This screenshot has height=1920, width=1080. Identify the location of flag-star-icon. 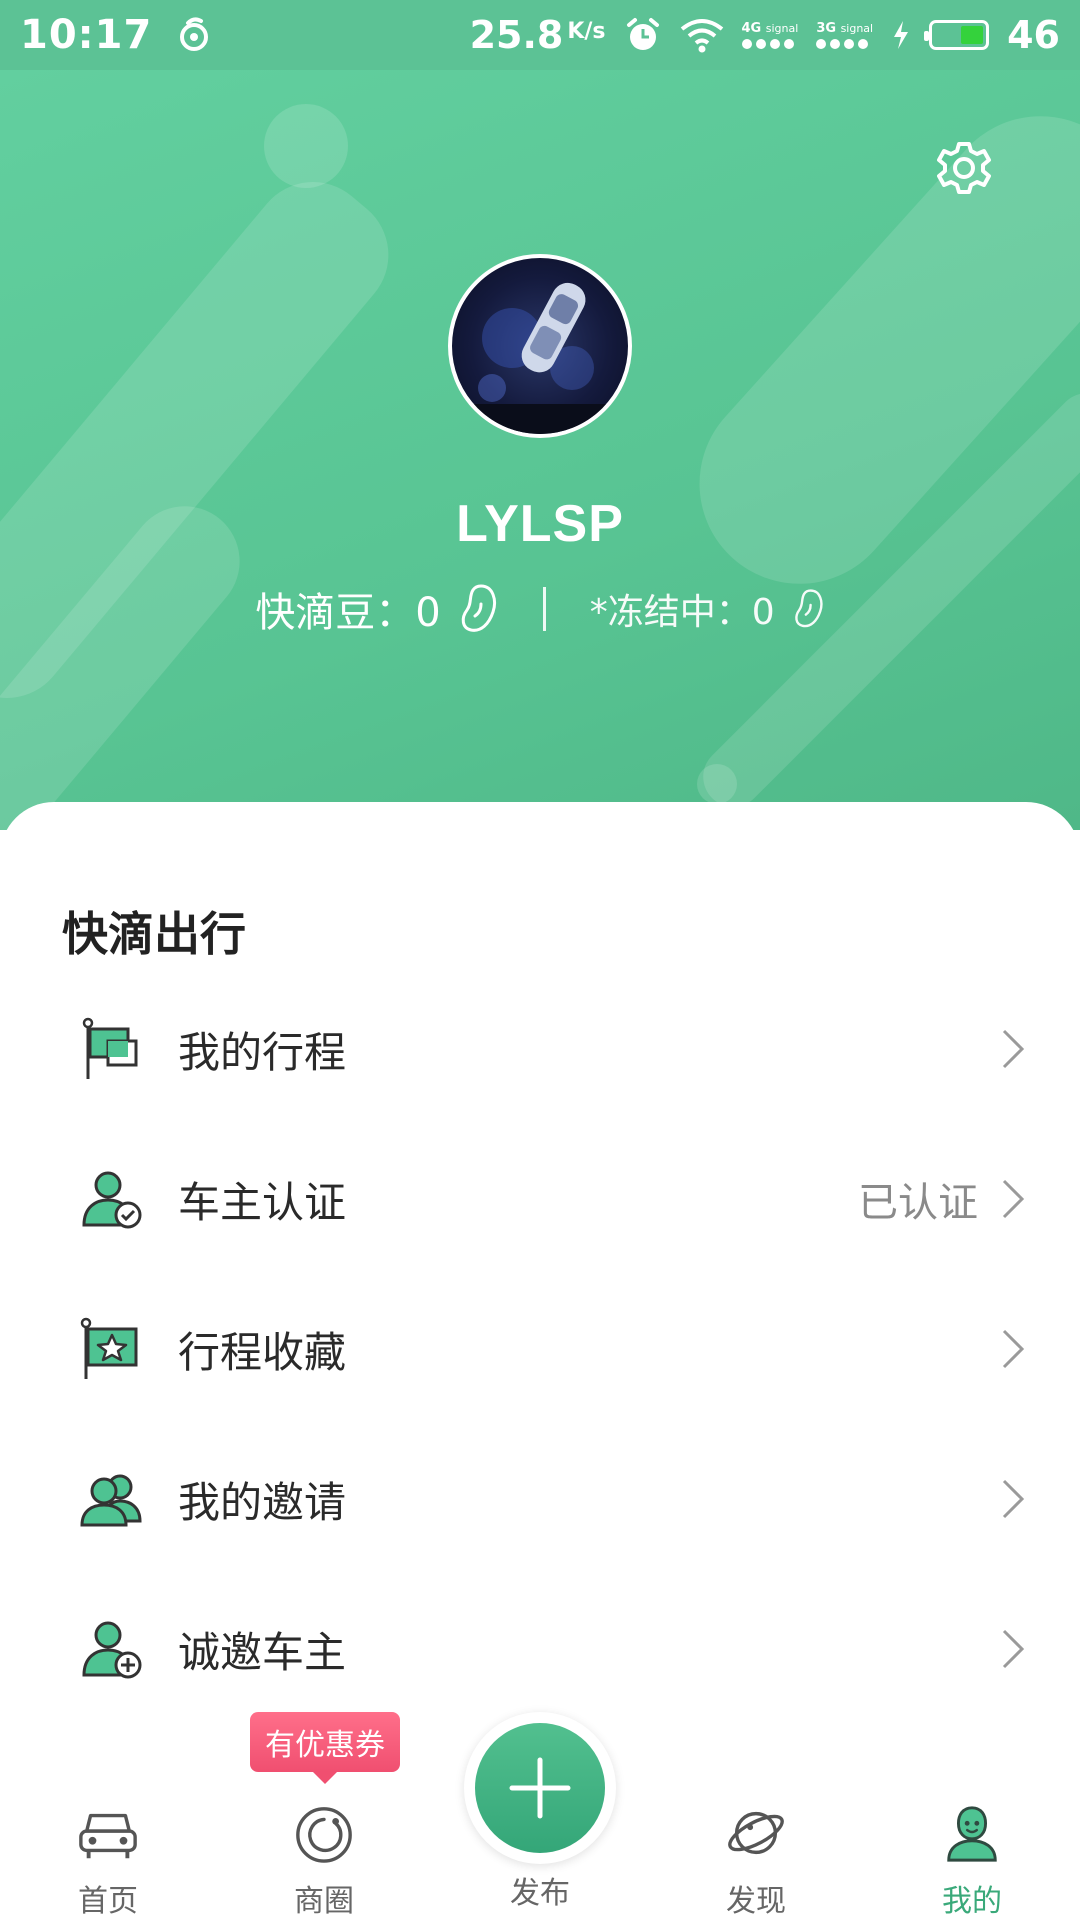
(109, 1348).